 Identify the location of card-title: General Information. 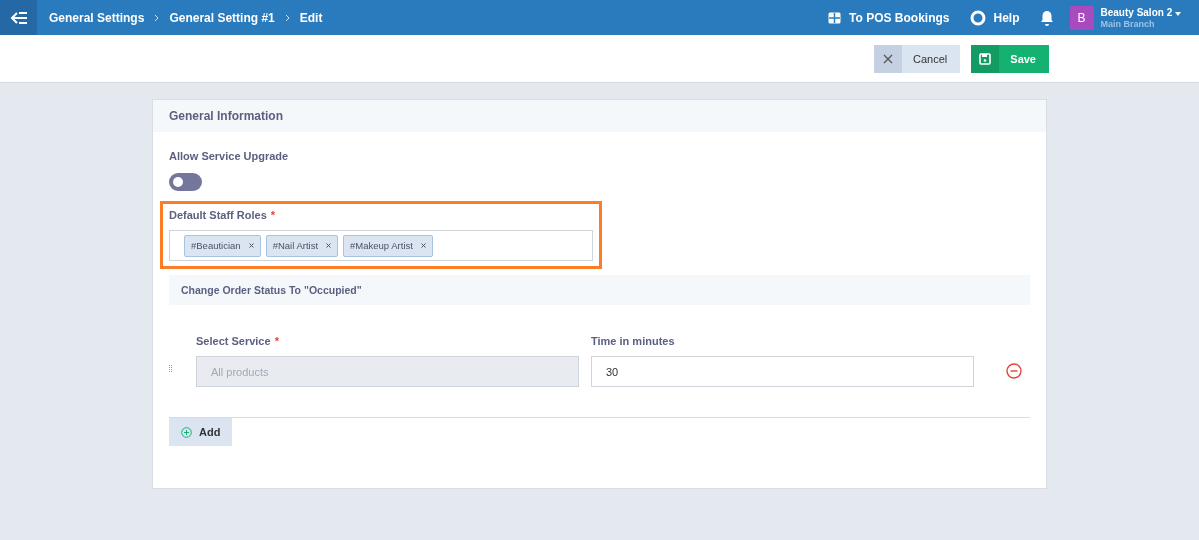
(599, 116).